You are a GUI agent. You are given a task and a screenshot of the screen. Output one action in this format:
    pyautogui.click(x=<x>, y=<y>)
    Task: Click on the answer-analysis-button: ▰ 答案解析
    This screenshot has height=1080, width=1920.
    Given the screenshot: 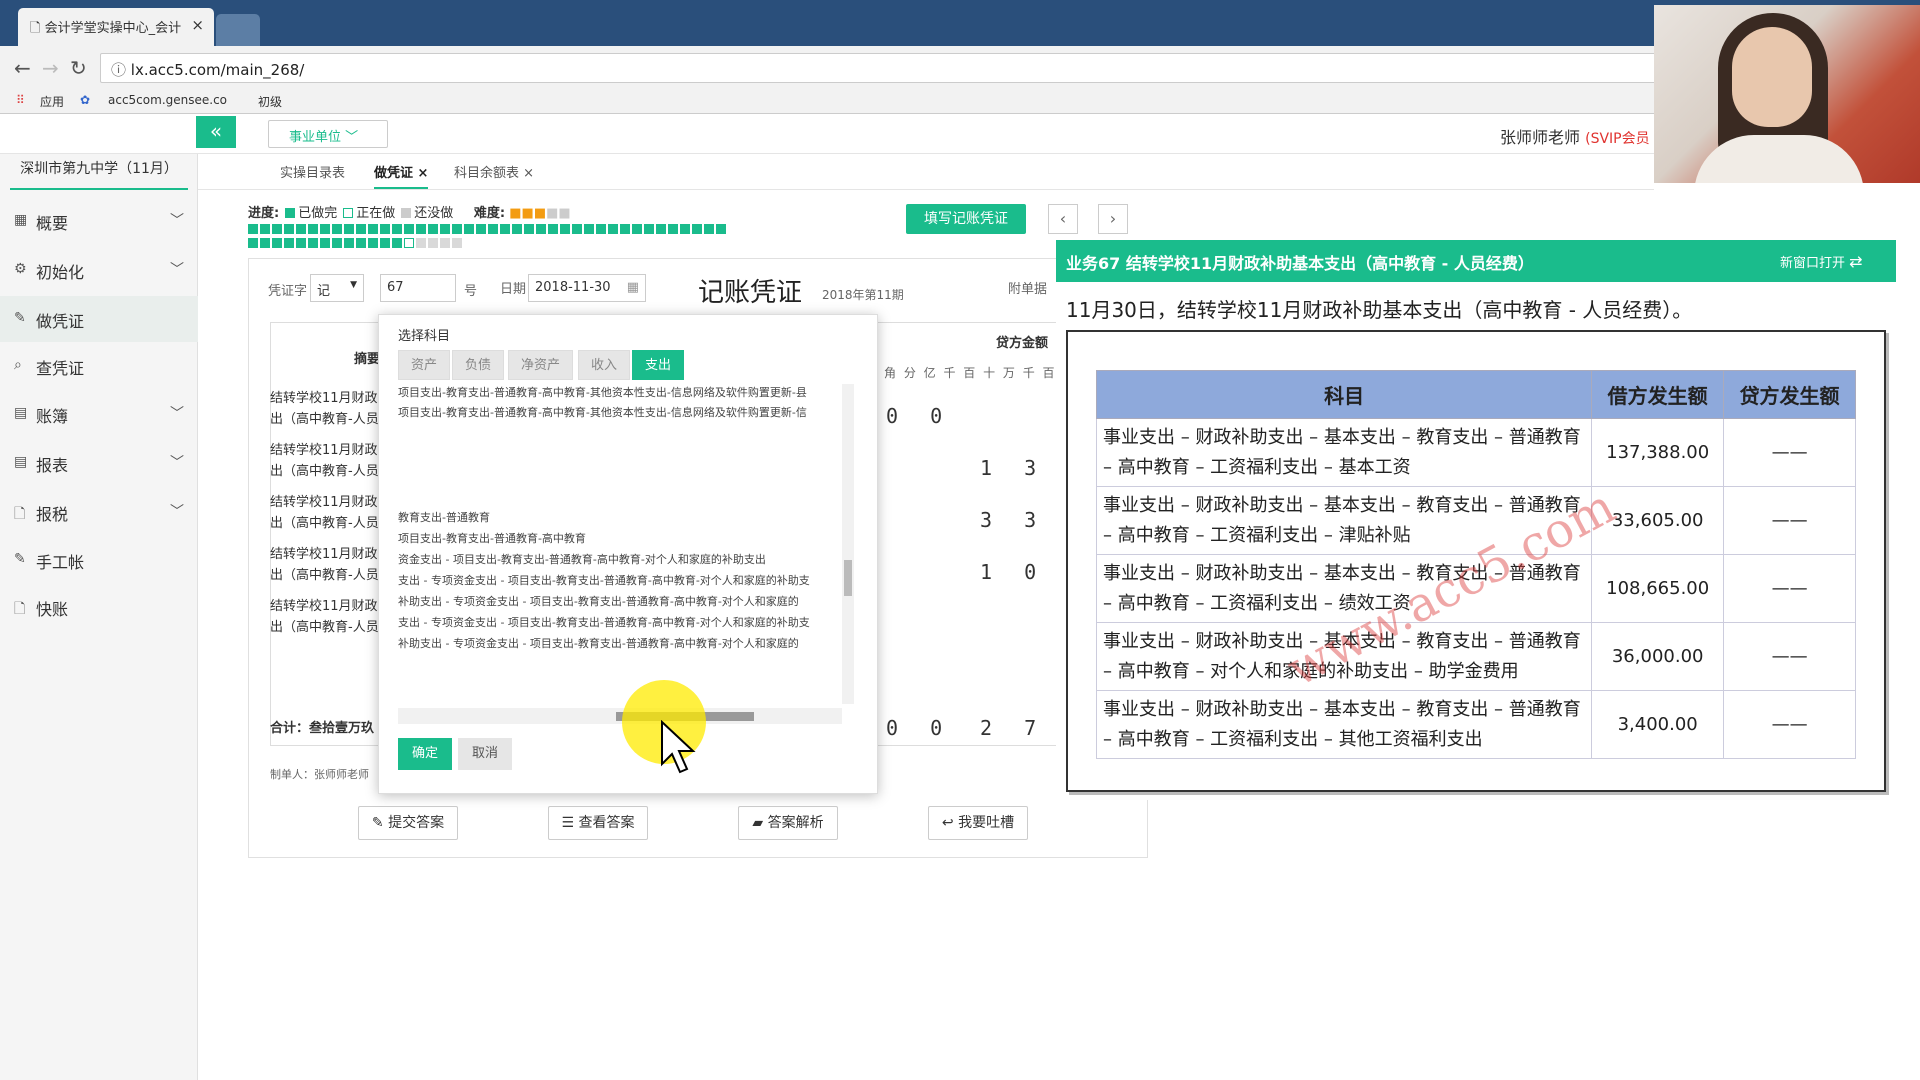 What is the action you would take?
    pyautogui.click(x=788, y=823)
    